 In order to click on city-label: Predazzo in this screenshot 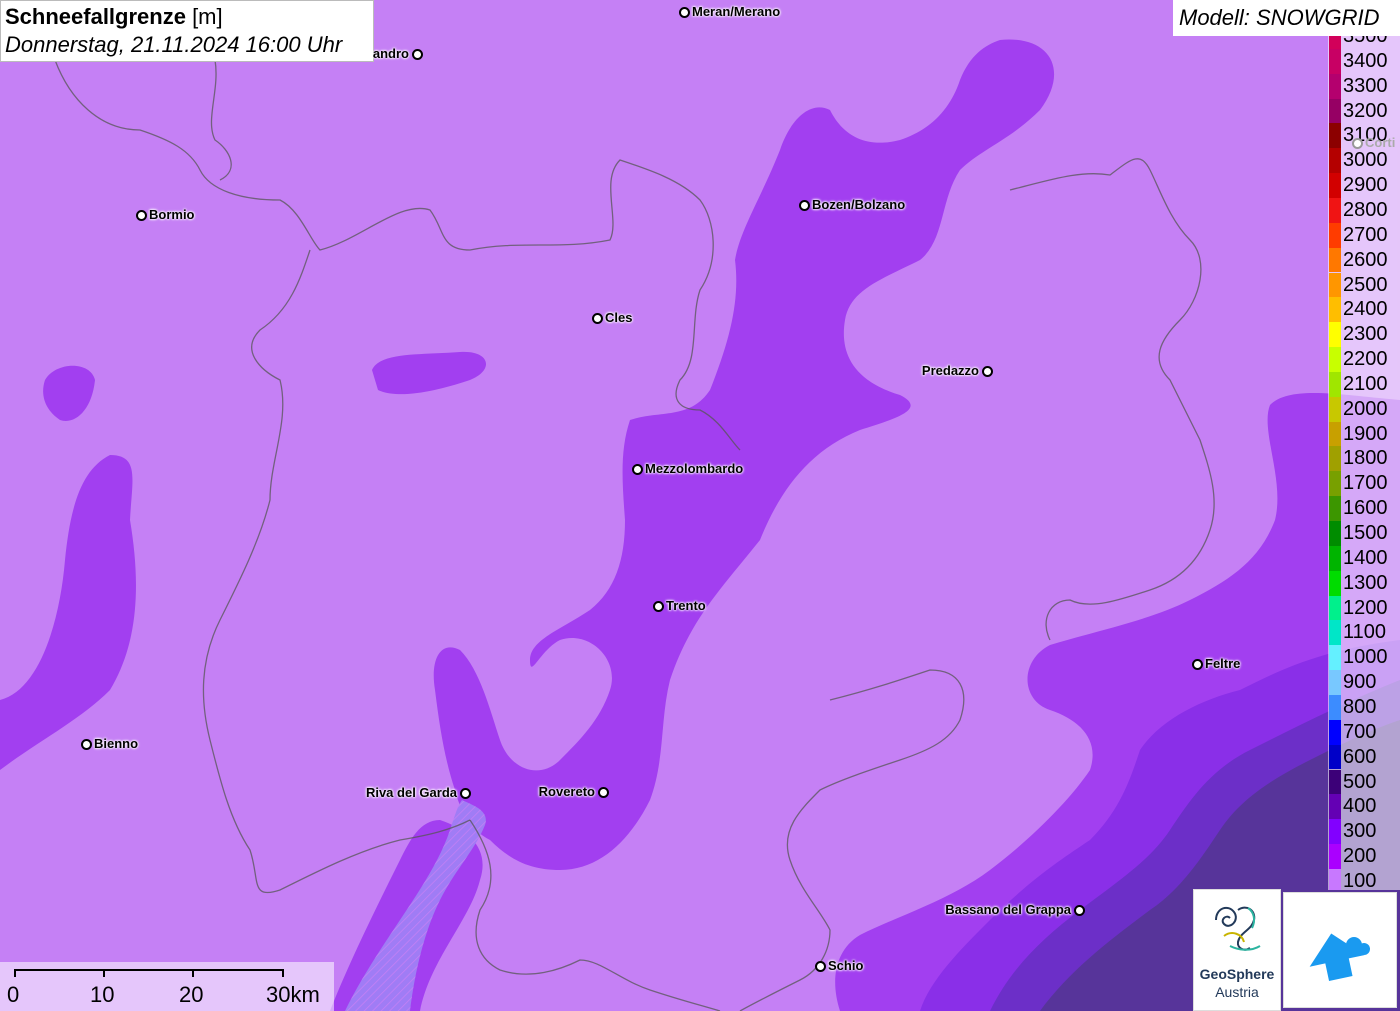, I will do `click(950, 370)`.